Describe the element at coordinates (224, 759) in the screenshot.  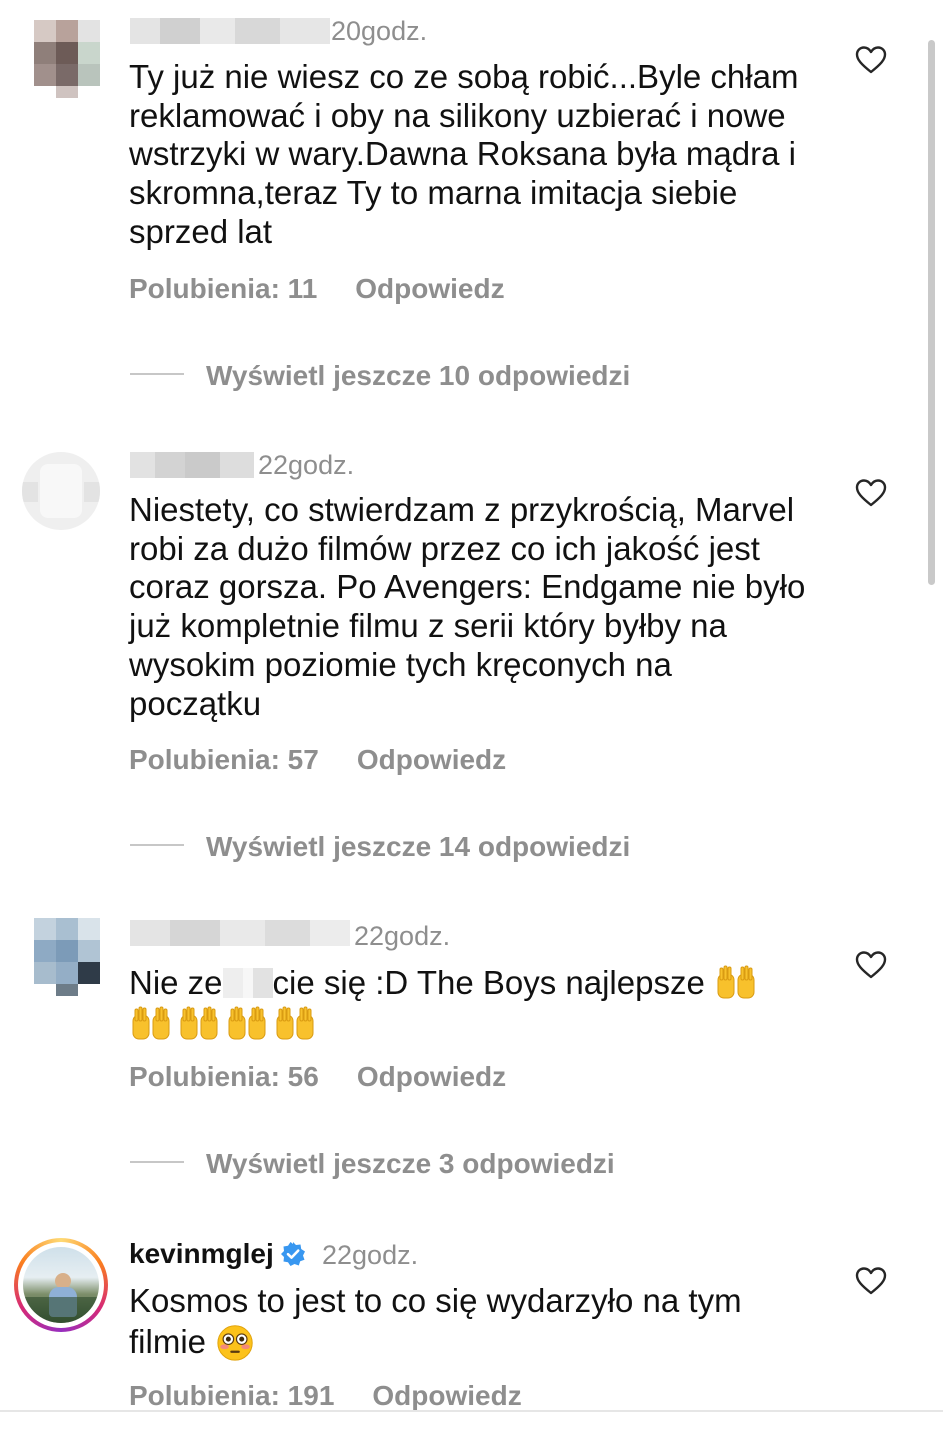
I see `likes-count: Polubienia: 57` at that location.